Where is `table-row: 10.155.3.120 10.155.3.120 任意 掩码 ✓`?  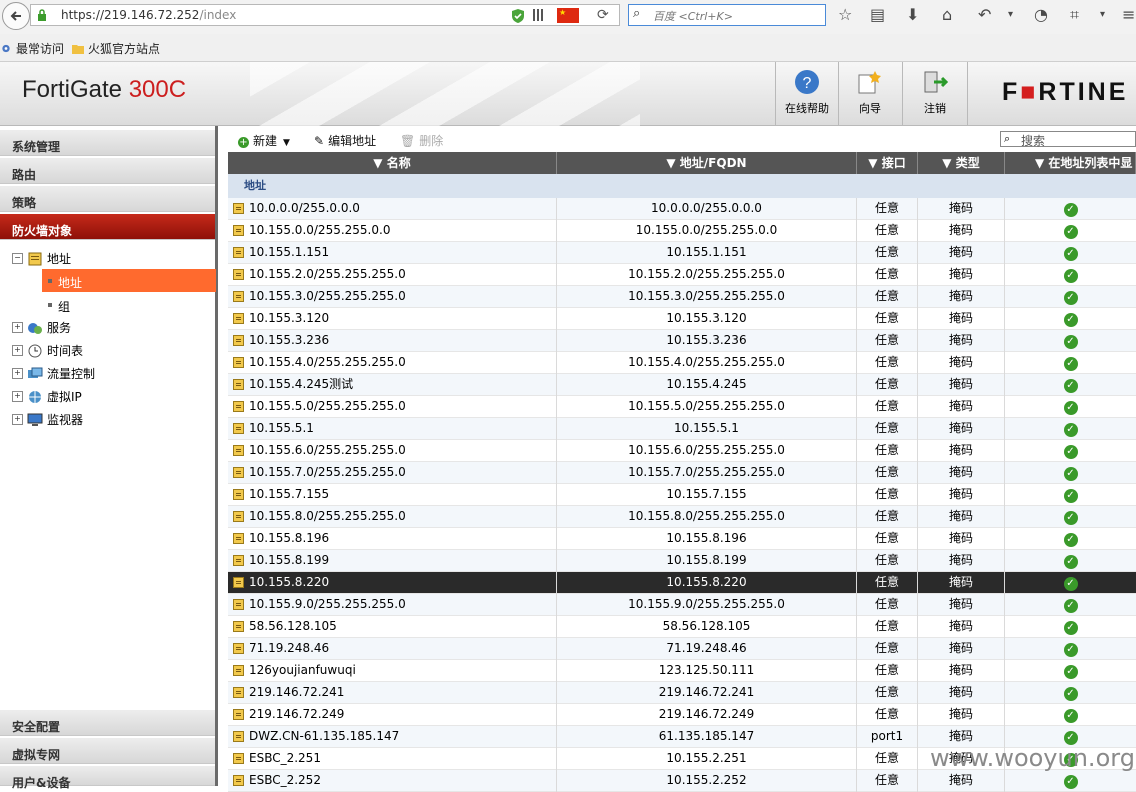
table-row: 10.155.3.120 10.155.3.120 任意 掩码 ✓ is located at coordinates (682, 319).